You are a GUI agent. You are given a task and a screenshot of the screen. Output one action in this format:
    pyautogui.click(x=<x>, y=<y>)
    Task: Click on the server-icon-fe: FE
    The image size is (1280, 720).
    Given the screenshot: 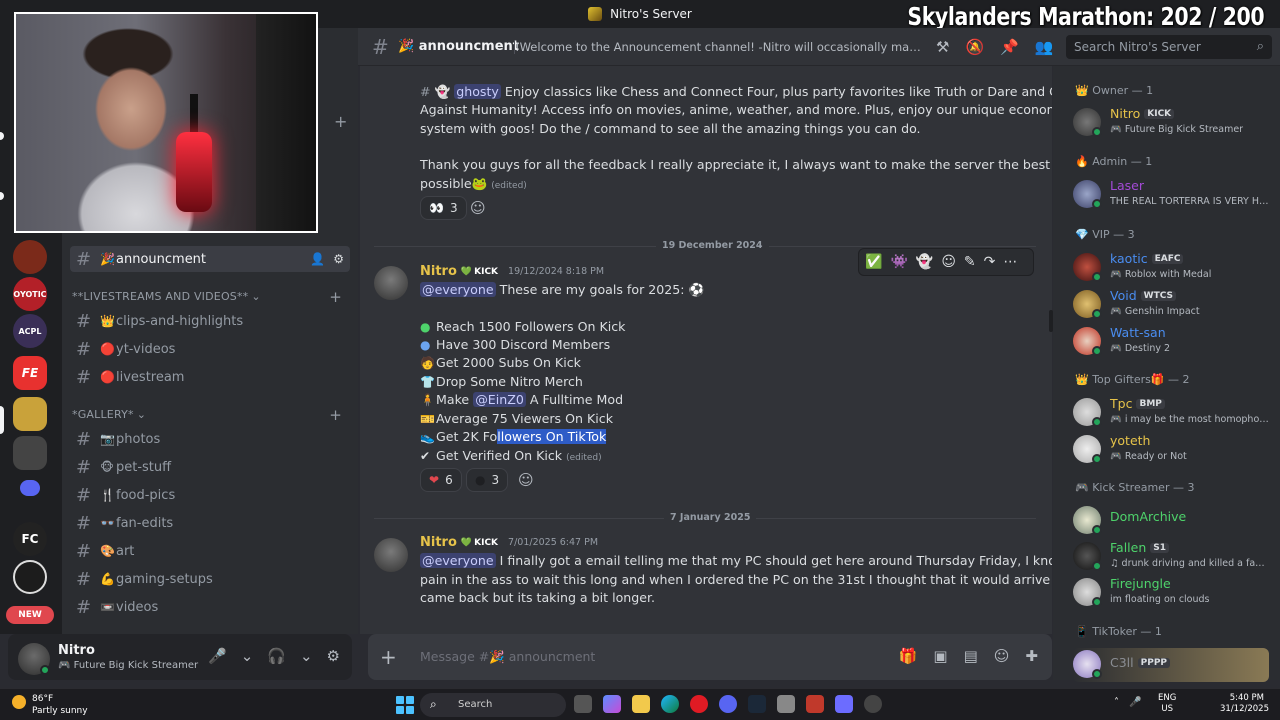 What is the action you would take?
    pyautogui.click(x=30, y=373)
    